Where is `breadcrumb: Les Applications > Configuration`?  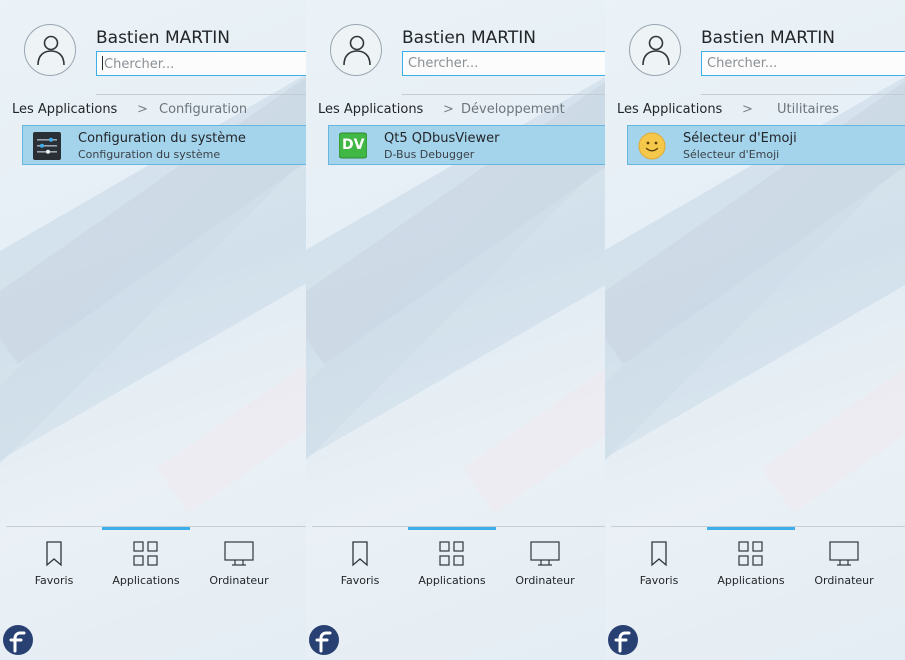 breadcrumb: Les Applications > Configuration is located at coordinates (159, 111).